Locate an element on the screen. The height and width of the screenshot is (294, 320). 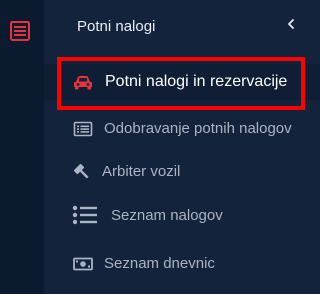
list-alt-icon is located at coordinates (83, 129).